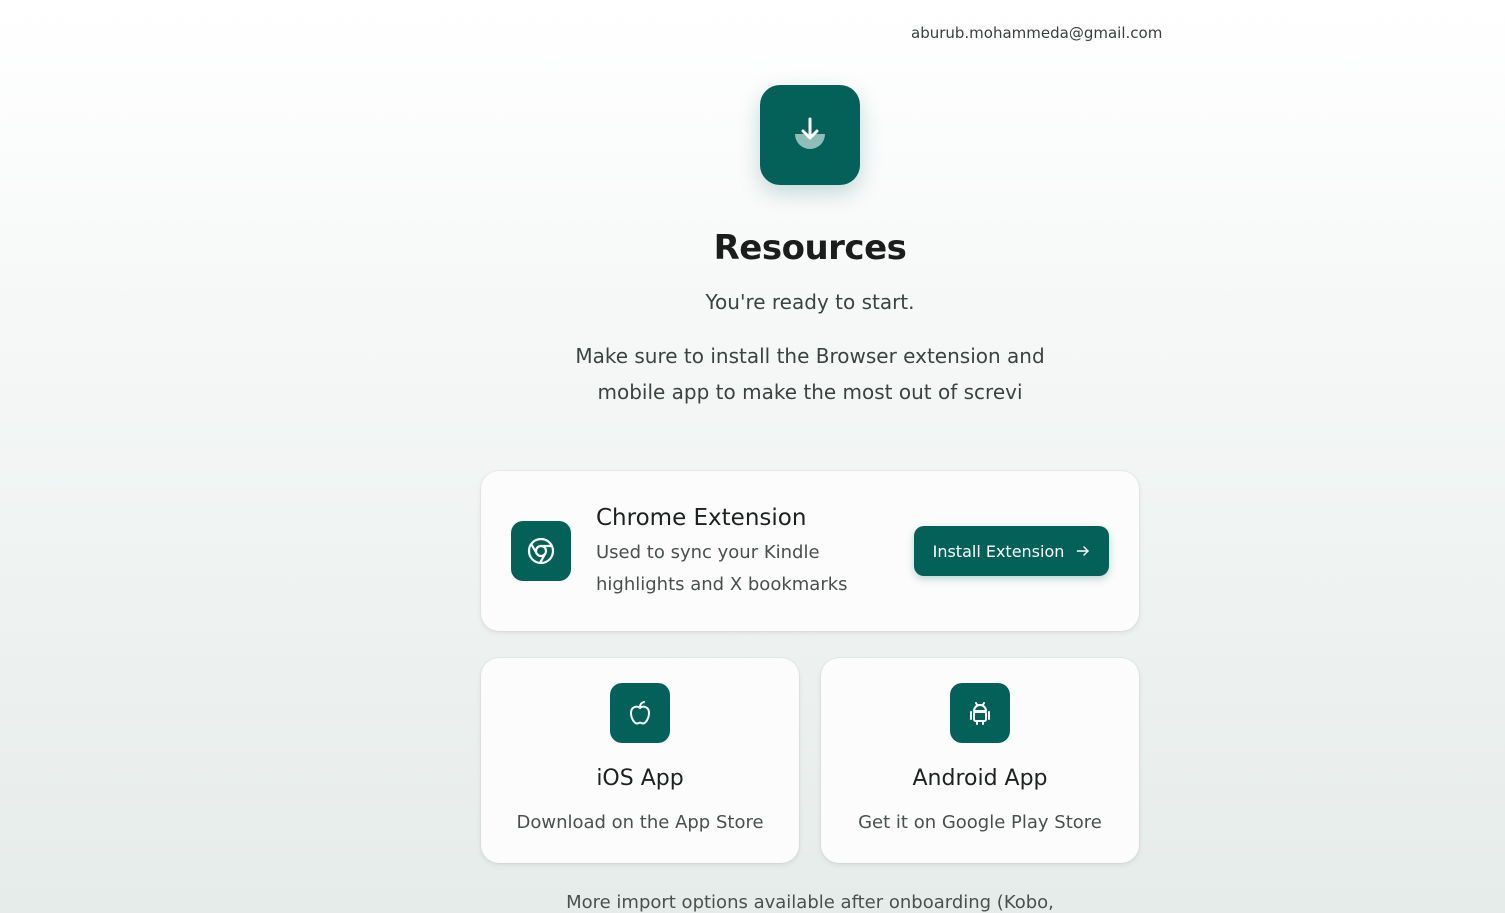 The height and width of the screenshot is (913, 1505). What do you see at coordinates (640, 778) in the screenshot?
I see `ios-app-title: iOS App` at bounding box center [640, 778].